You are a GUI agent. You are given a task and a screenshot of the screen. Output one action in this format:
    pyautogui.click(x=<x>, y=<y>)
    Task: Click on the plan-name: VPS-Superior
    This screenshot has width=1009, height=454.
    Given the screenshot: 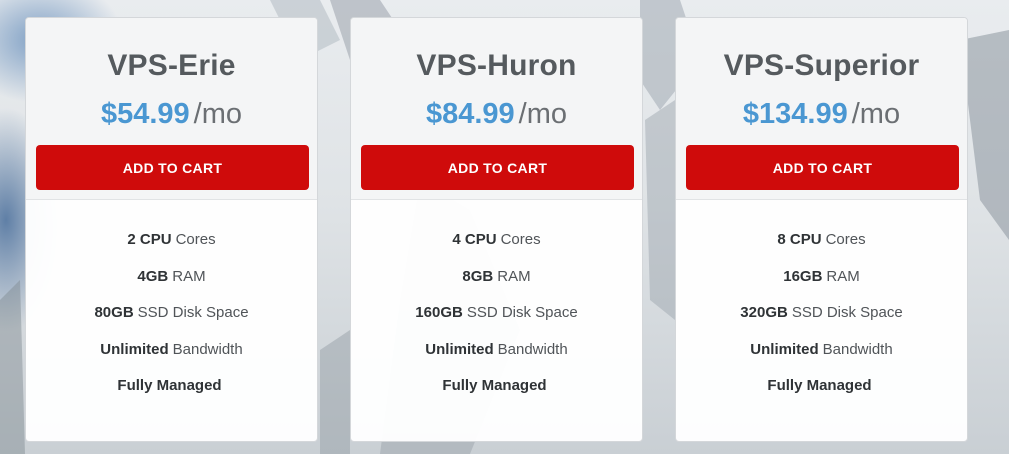 What is the action you would take?
    pyautogui.click(x=821, y=65)
    